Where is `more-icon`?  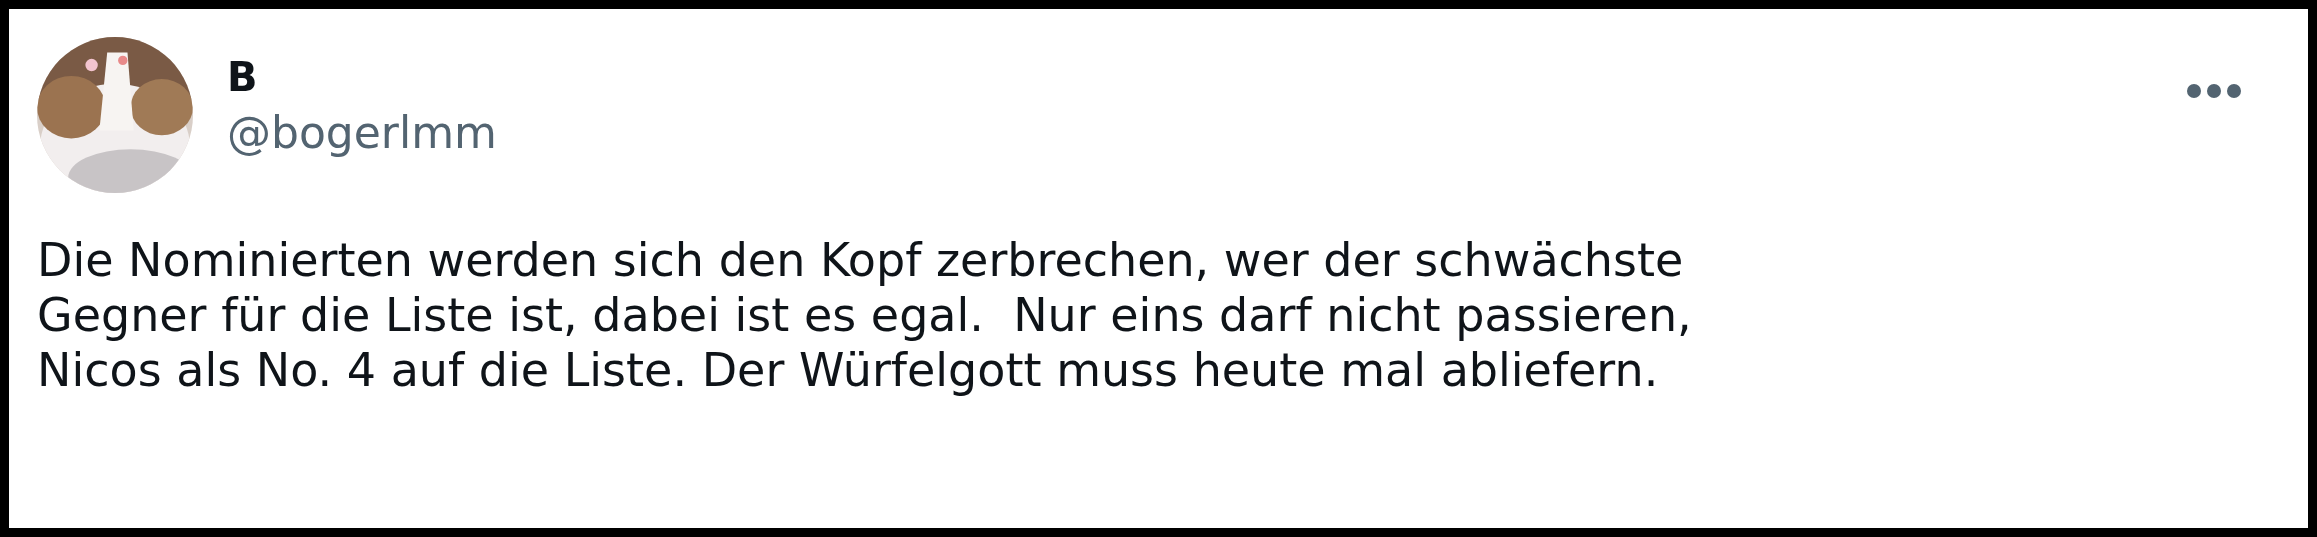 more-icon is located at coordinates (2214, 91).